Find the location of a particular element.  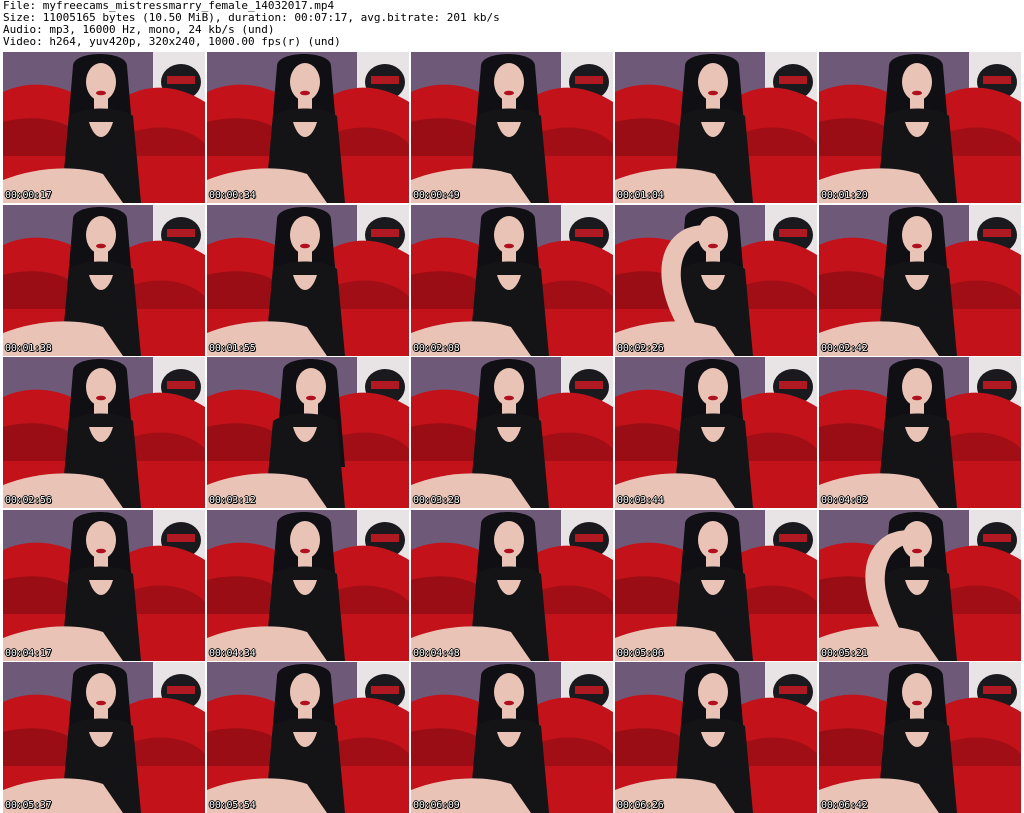

thumbnail-timestamp: 00:00:34 is located at coordinates (232, 195).